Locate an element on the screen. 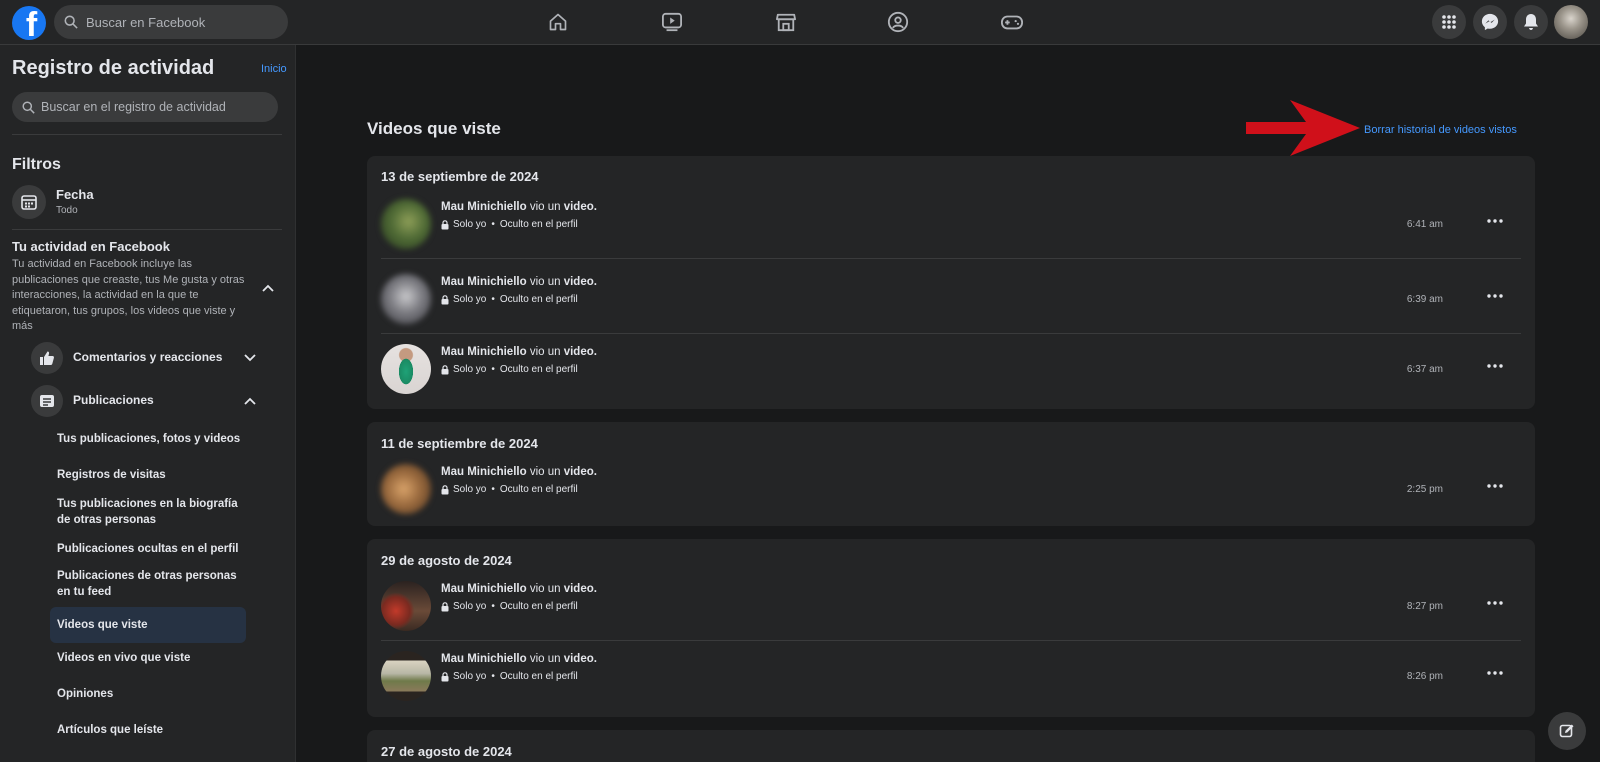  entry-time: 6:39 am is located at coordinates (1424, 299).